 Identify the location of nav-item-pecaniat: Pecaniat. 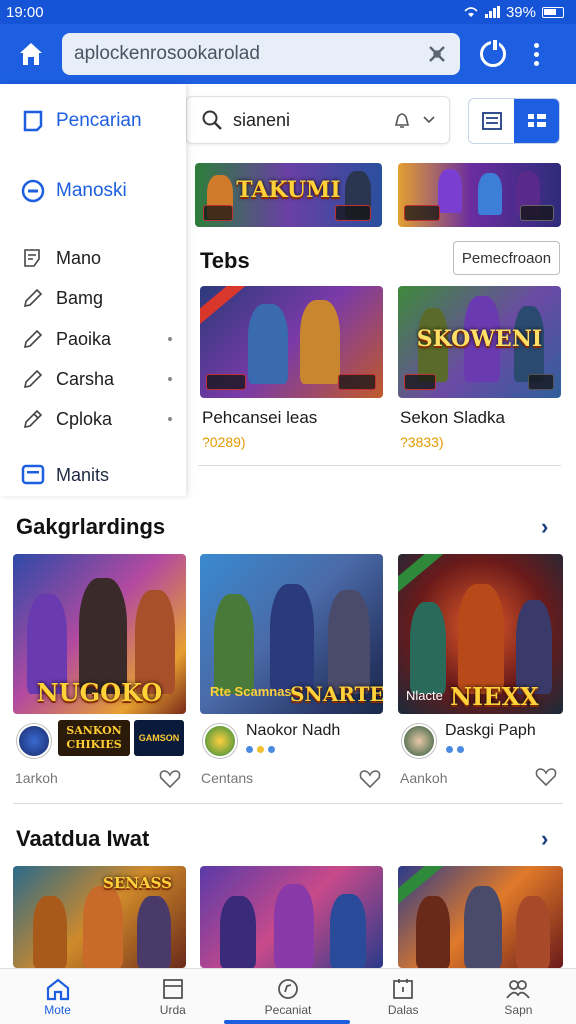
(287, 996).